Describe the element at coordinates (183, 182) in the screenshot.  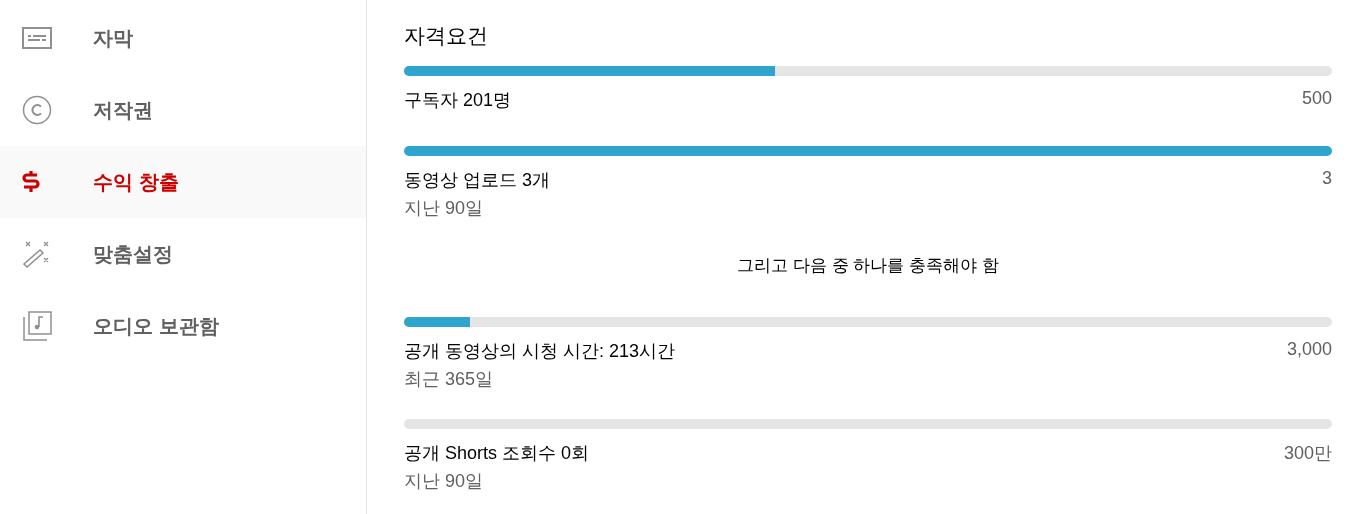
I see `sidebar-item: 수익 창출` at that location.